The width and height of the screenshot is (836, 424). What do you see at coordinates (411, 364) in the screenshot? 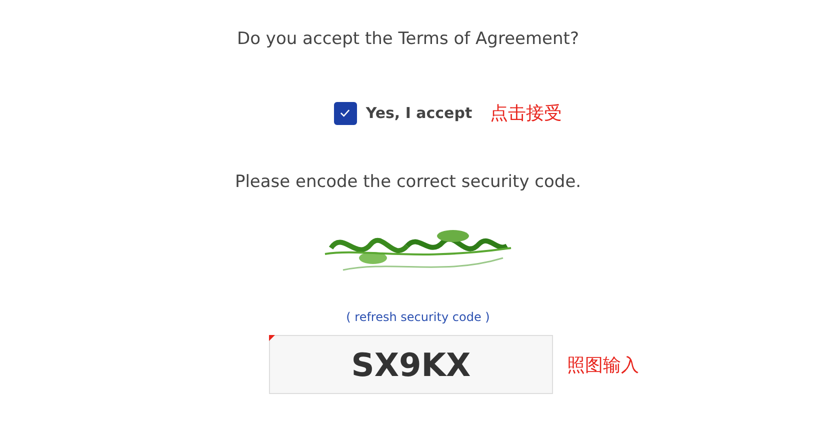
I see `code-input-field: SX9KX` at bounding box center [411, 364].